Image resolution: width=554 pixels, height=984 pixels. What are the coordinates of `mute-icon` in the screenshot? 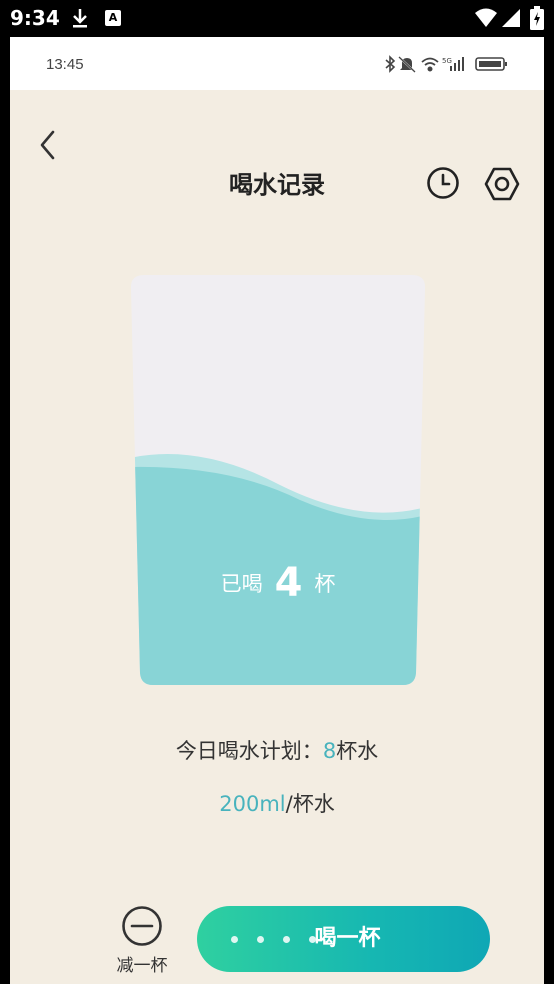 It's located at (407, 64).